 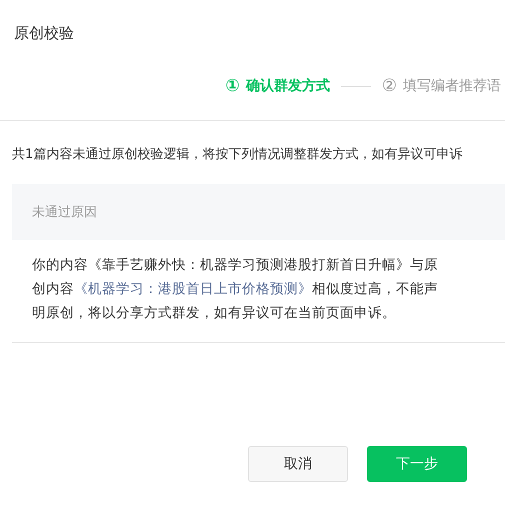 What do you see at coordinates (417, 464) in the screenshot?
I see `next-button: 下一步` at bounding box center [417, 464].